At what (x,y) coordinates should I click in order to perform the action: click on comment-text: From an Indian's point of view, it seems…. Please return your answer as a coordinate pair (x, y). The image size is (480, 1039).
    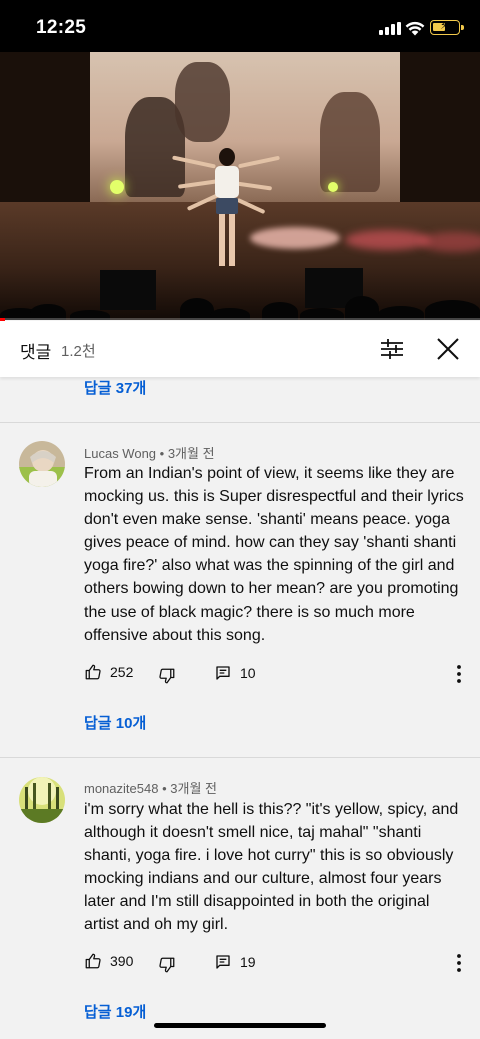
    Looking at the image, I should click on (274, 554).